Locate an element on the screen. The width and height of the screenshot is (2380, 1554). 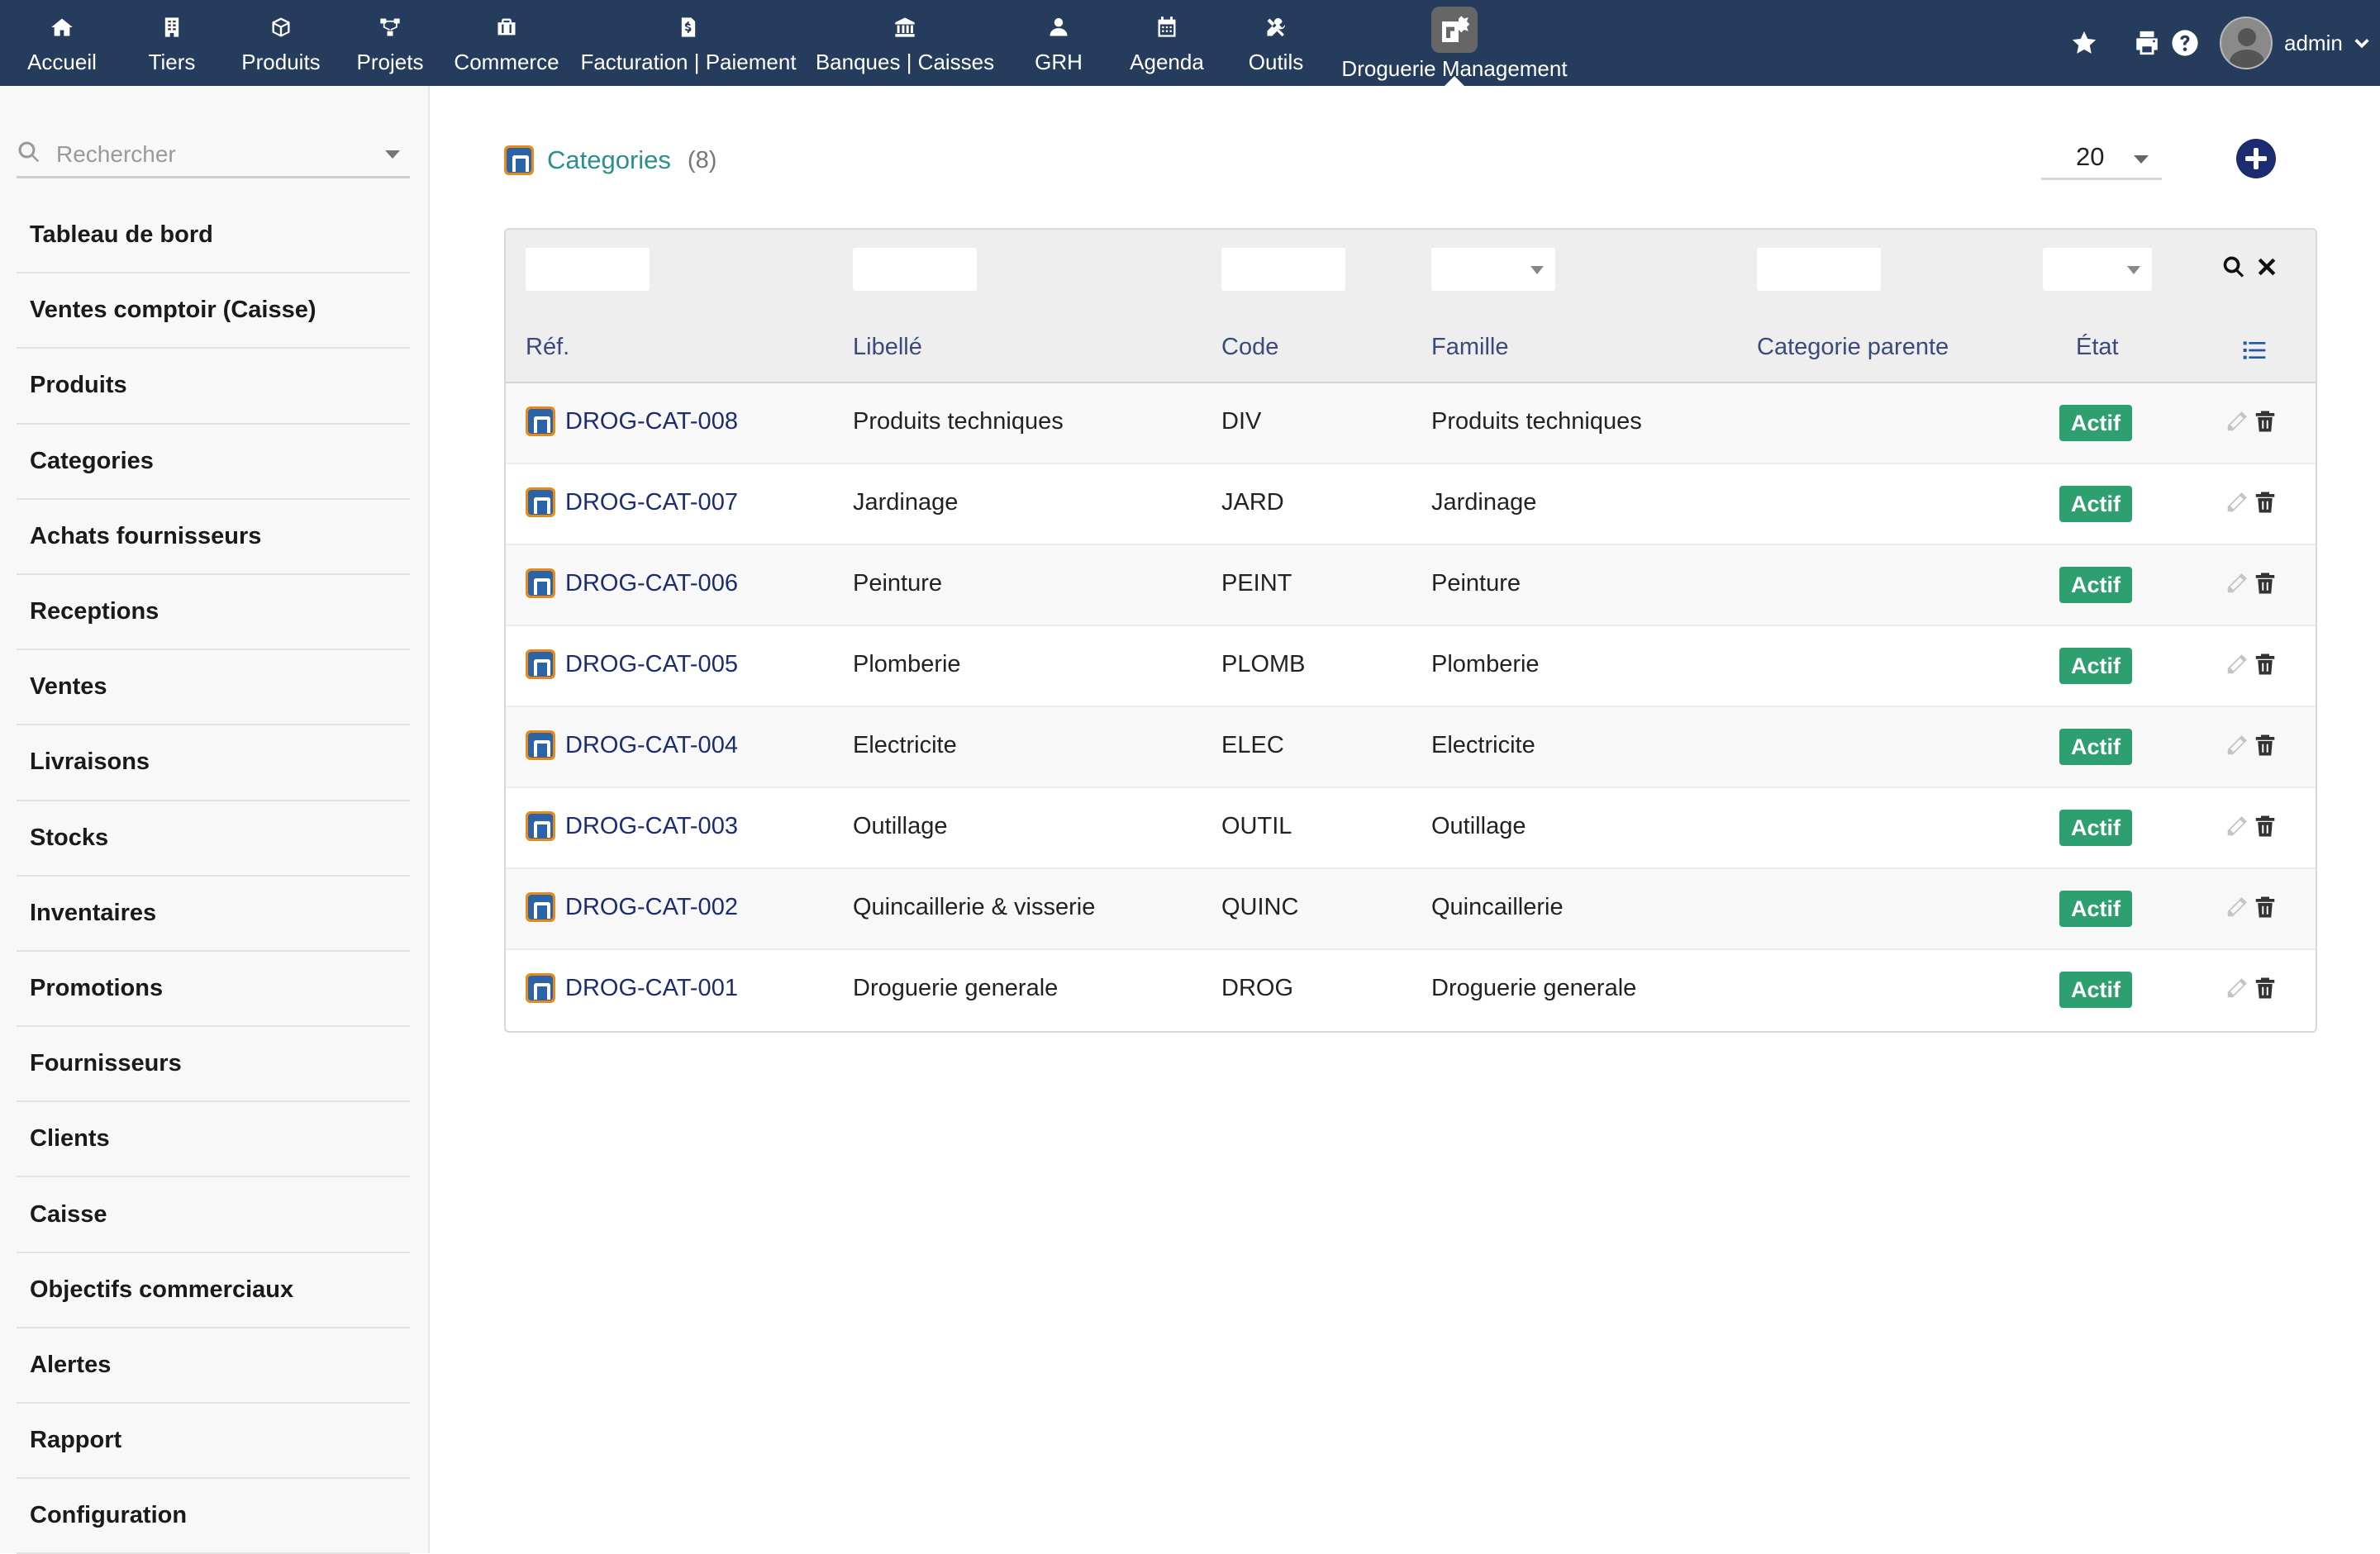
ref-link: DROG-CAT-006 is located at coordinates (651, 583).